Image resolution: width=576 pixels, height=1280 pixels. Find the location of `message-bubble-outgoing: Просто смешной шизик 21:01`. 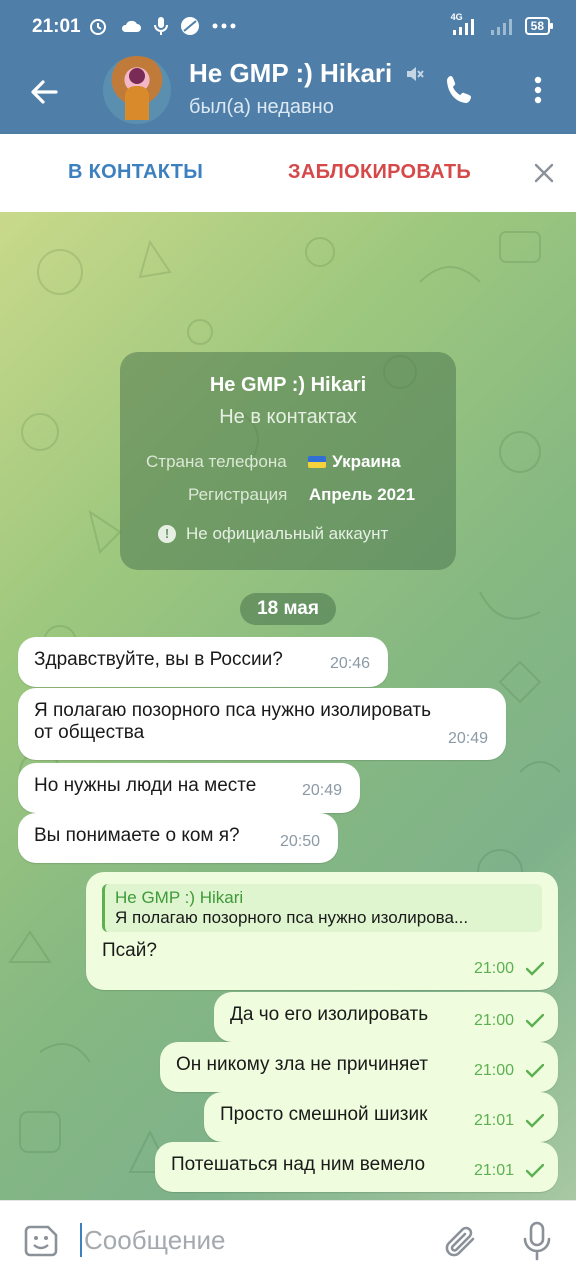

message-bubble-outgoing: Просто смешной шизик 21:01 is located at coordinates (381, 1117).